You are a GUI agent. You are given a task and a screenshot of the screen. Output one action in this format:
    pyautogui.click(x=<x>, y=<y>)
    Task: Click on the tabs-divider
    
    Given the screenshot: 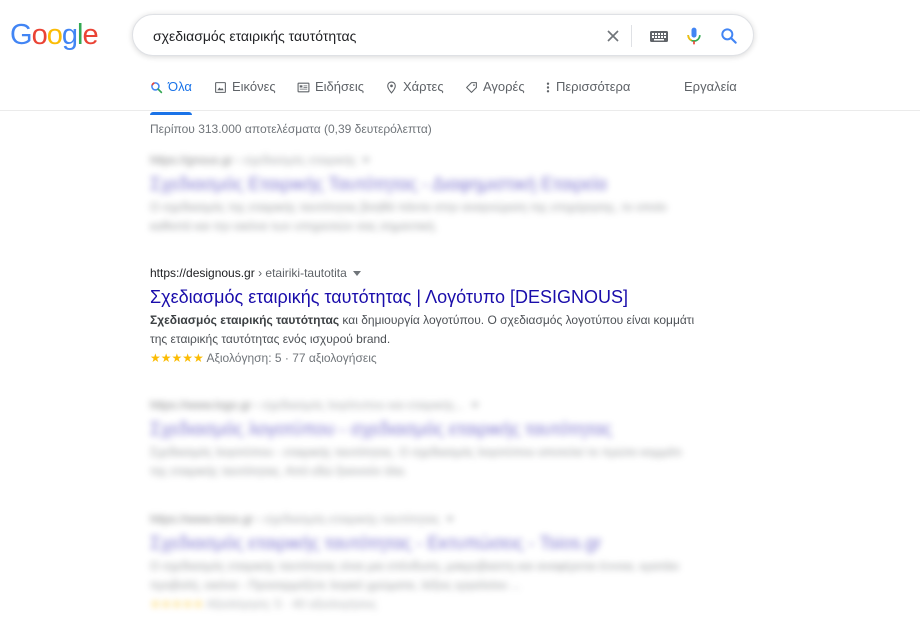 What is the action you would take?
    pyautogui.click(x=460, y=110)
    